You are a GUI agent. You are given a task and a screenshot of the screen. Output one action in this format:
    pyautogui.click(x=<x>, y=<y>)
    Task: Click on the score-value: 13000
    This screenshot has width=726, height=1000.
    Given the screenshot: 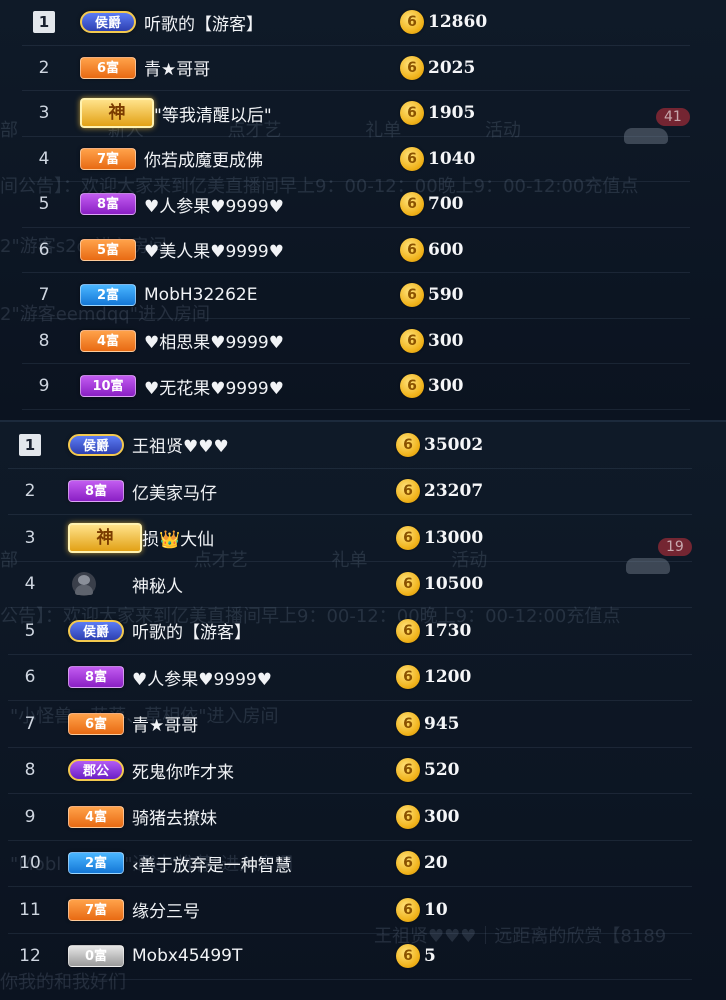 What is the action you would take?
    pyautogui.click(x=454, y=537)
    